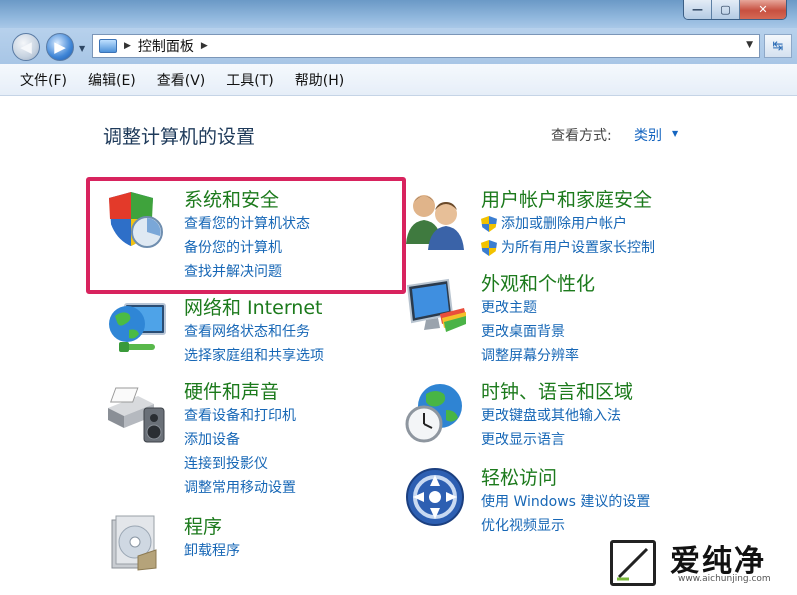 The width and height of the screenshot is (797, 595). Describe the element at coordinates (181, 80) in the screenshot. I see `menu-view: 查看(V)` at that location.